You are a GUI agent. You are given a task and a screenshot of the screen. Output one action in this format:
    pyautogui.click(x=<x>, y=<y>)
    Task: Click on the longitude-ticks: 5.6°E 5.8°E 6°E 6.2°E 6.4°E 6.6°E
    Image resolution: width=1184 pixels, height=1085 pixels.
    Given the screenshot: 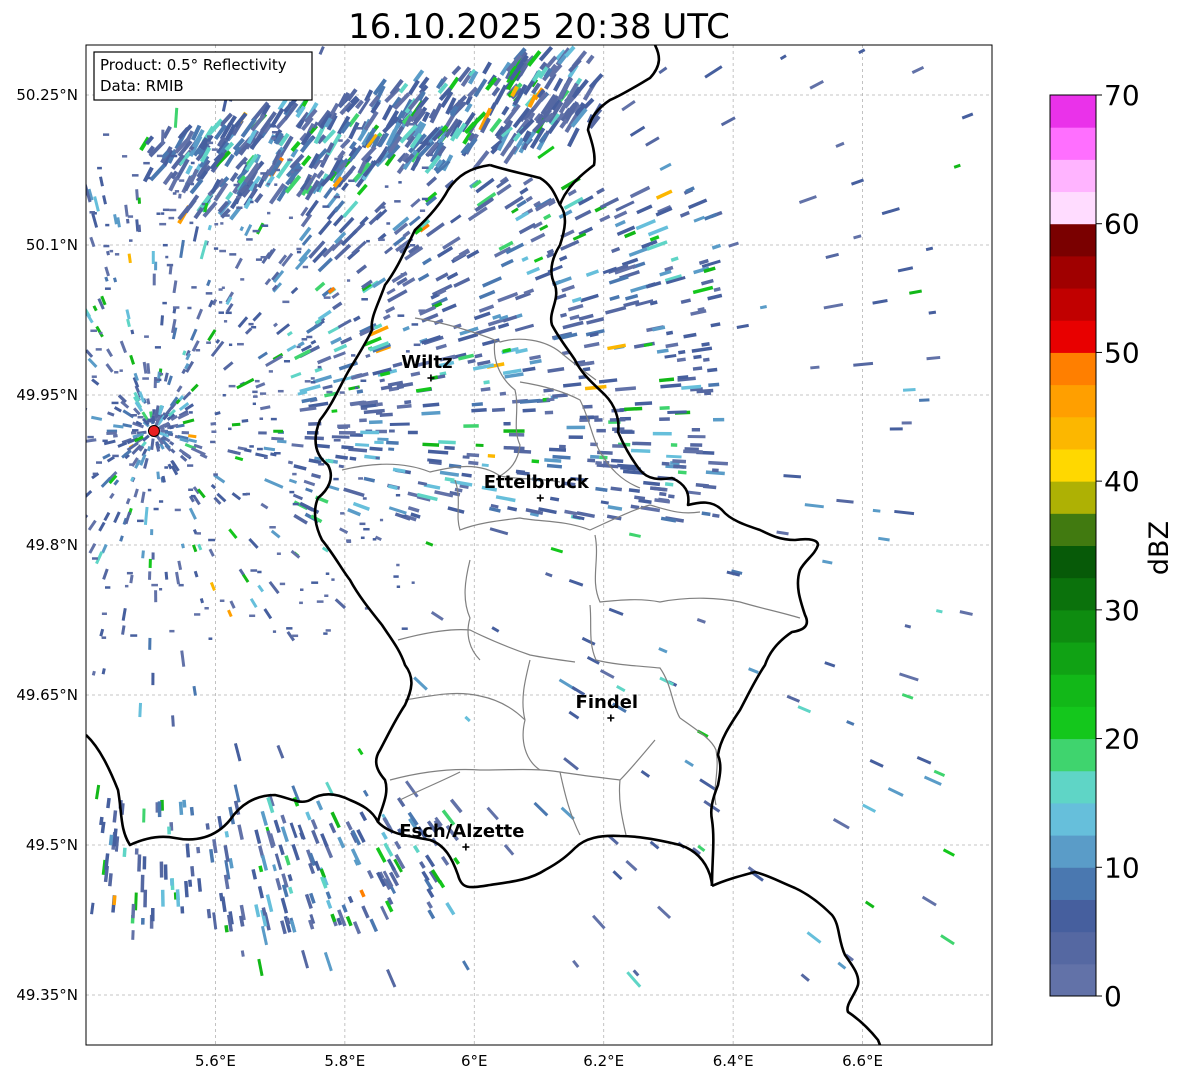 What is the action you would take?
    pyautogui.click(x=539, y=1061)
    